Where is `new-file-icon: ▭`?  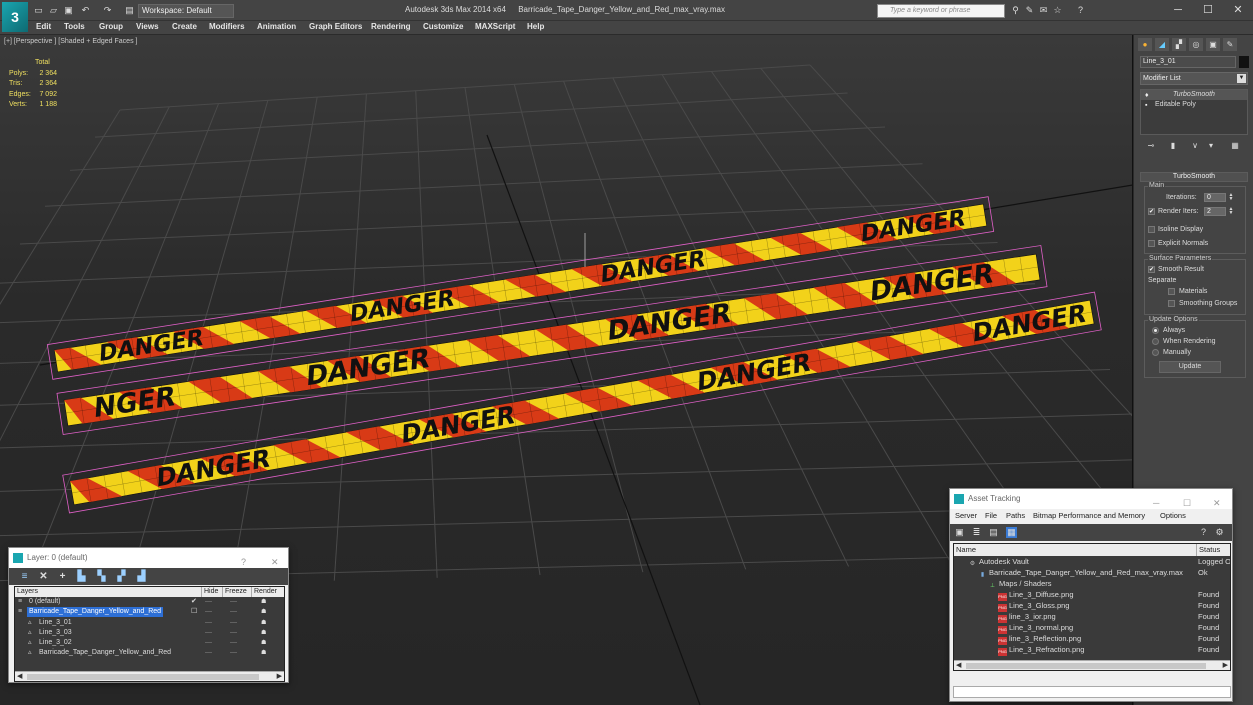
new-file-icon: ▭ is located at coordinates (38, 10).